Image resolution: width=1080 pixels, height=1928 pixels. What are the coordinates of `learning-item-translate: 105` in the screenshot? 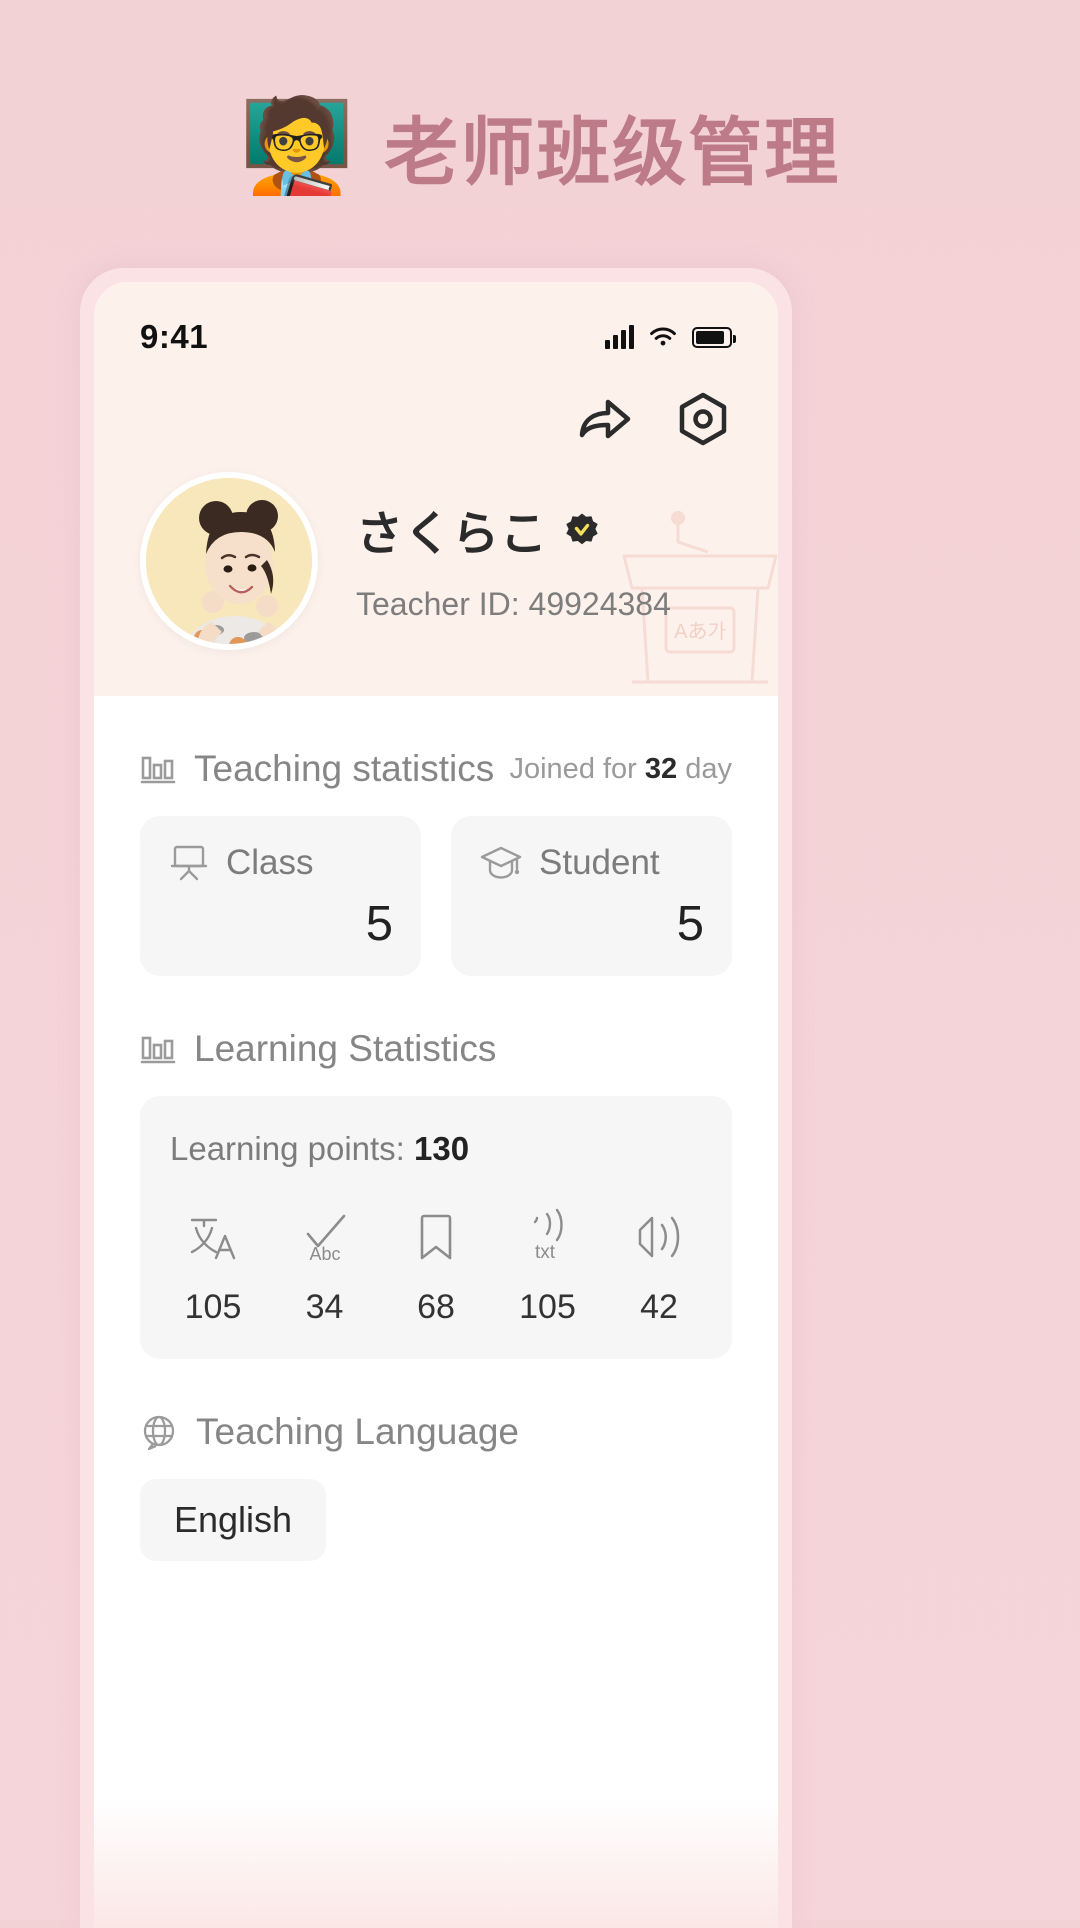 It's located at (213, 1265).